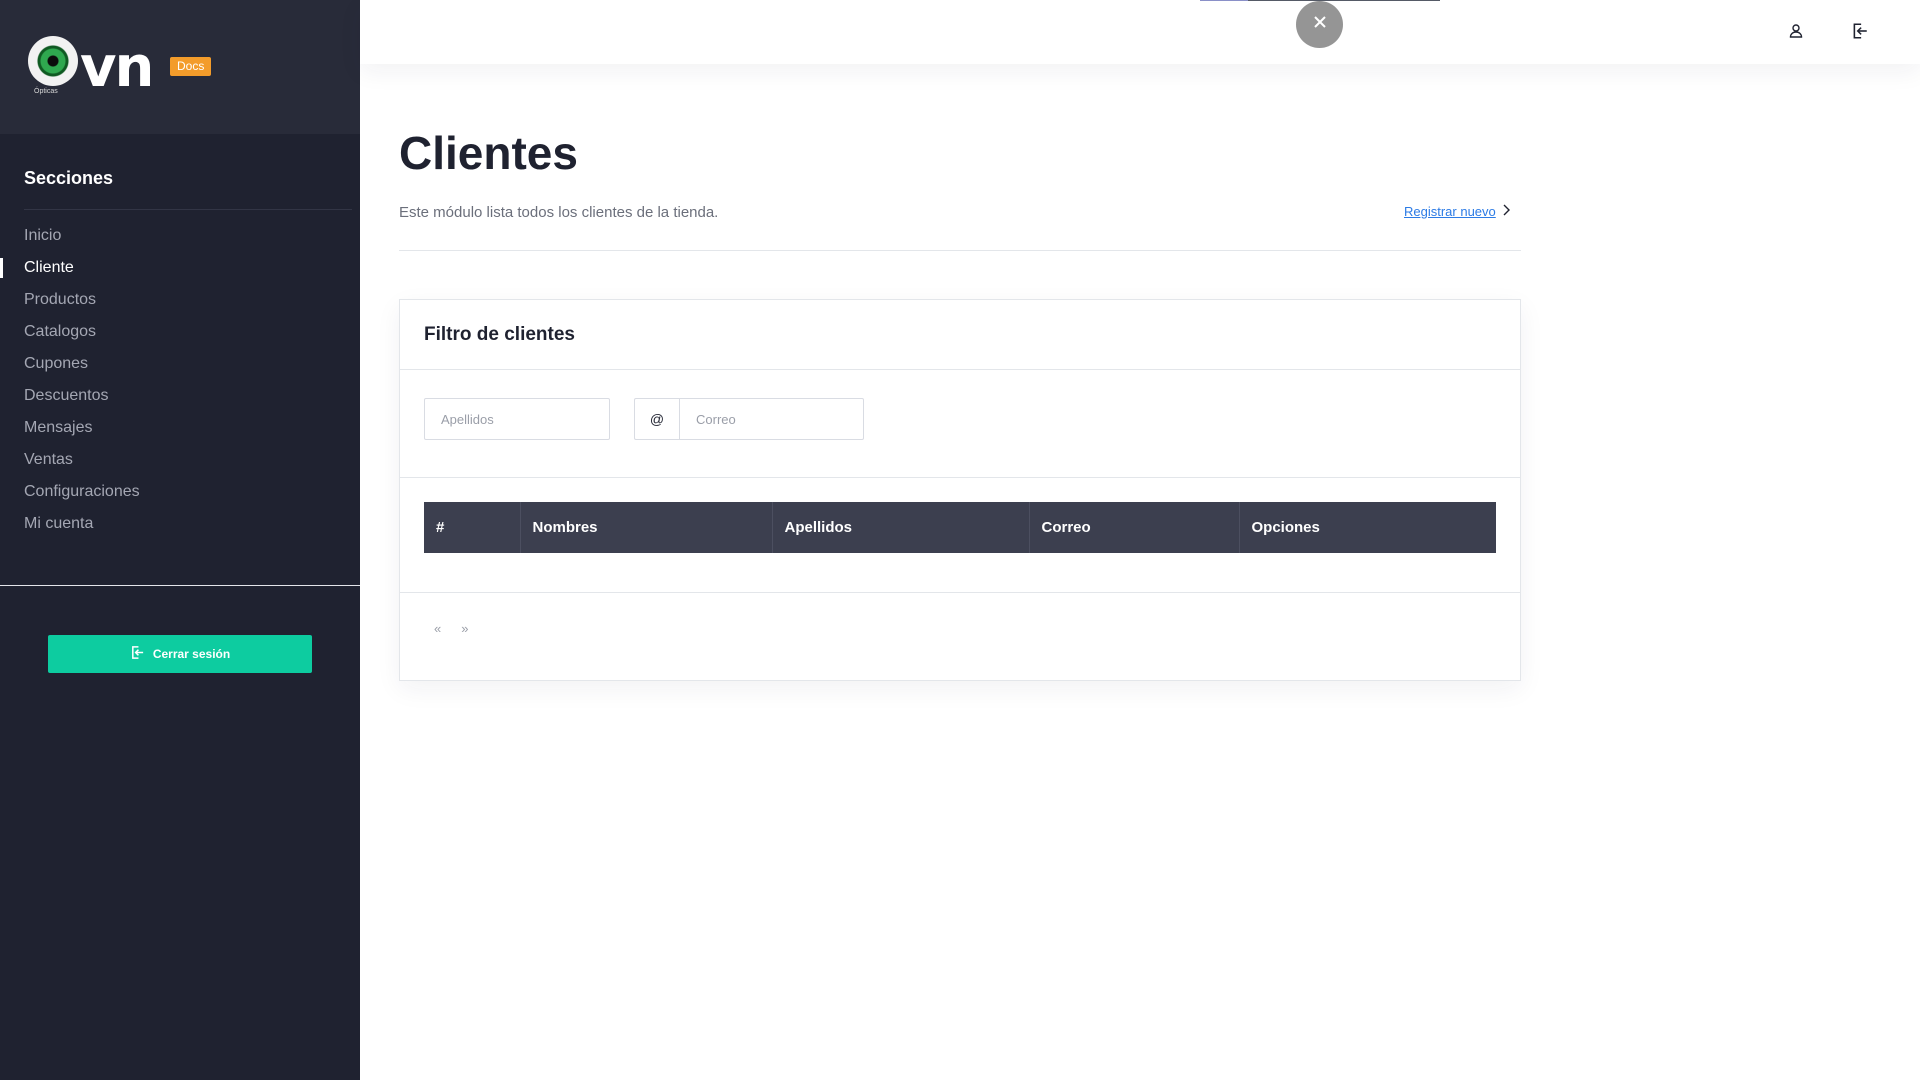 This screenshot has width=1920, height=1080. What do you see at coordinates (180, 332) in the screenshot?
I see `sidebar-item-catalogos: Catalogos` at bounding box center [180, 332].